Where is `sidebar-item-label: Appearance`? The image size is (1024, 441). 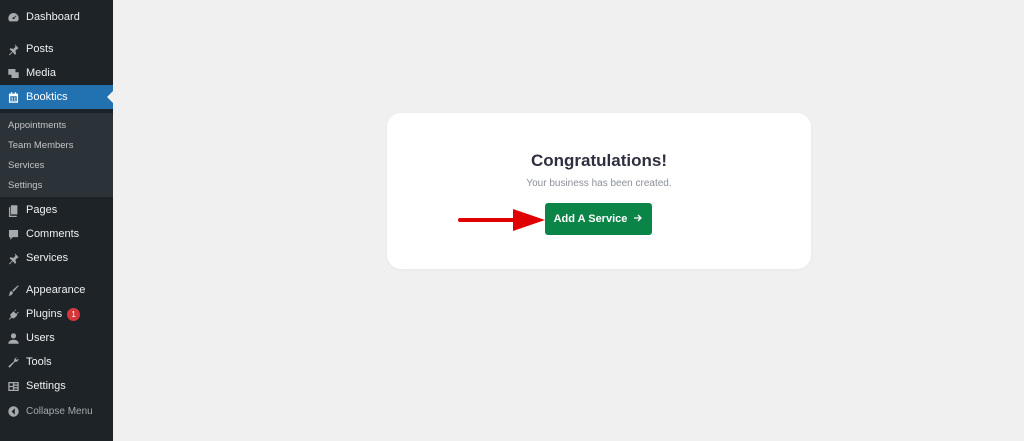
sidebar-item-label: Appearance is located at coordinates (56, 290).